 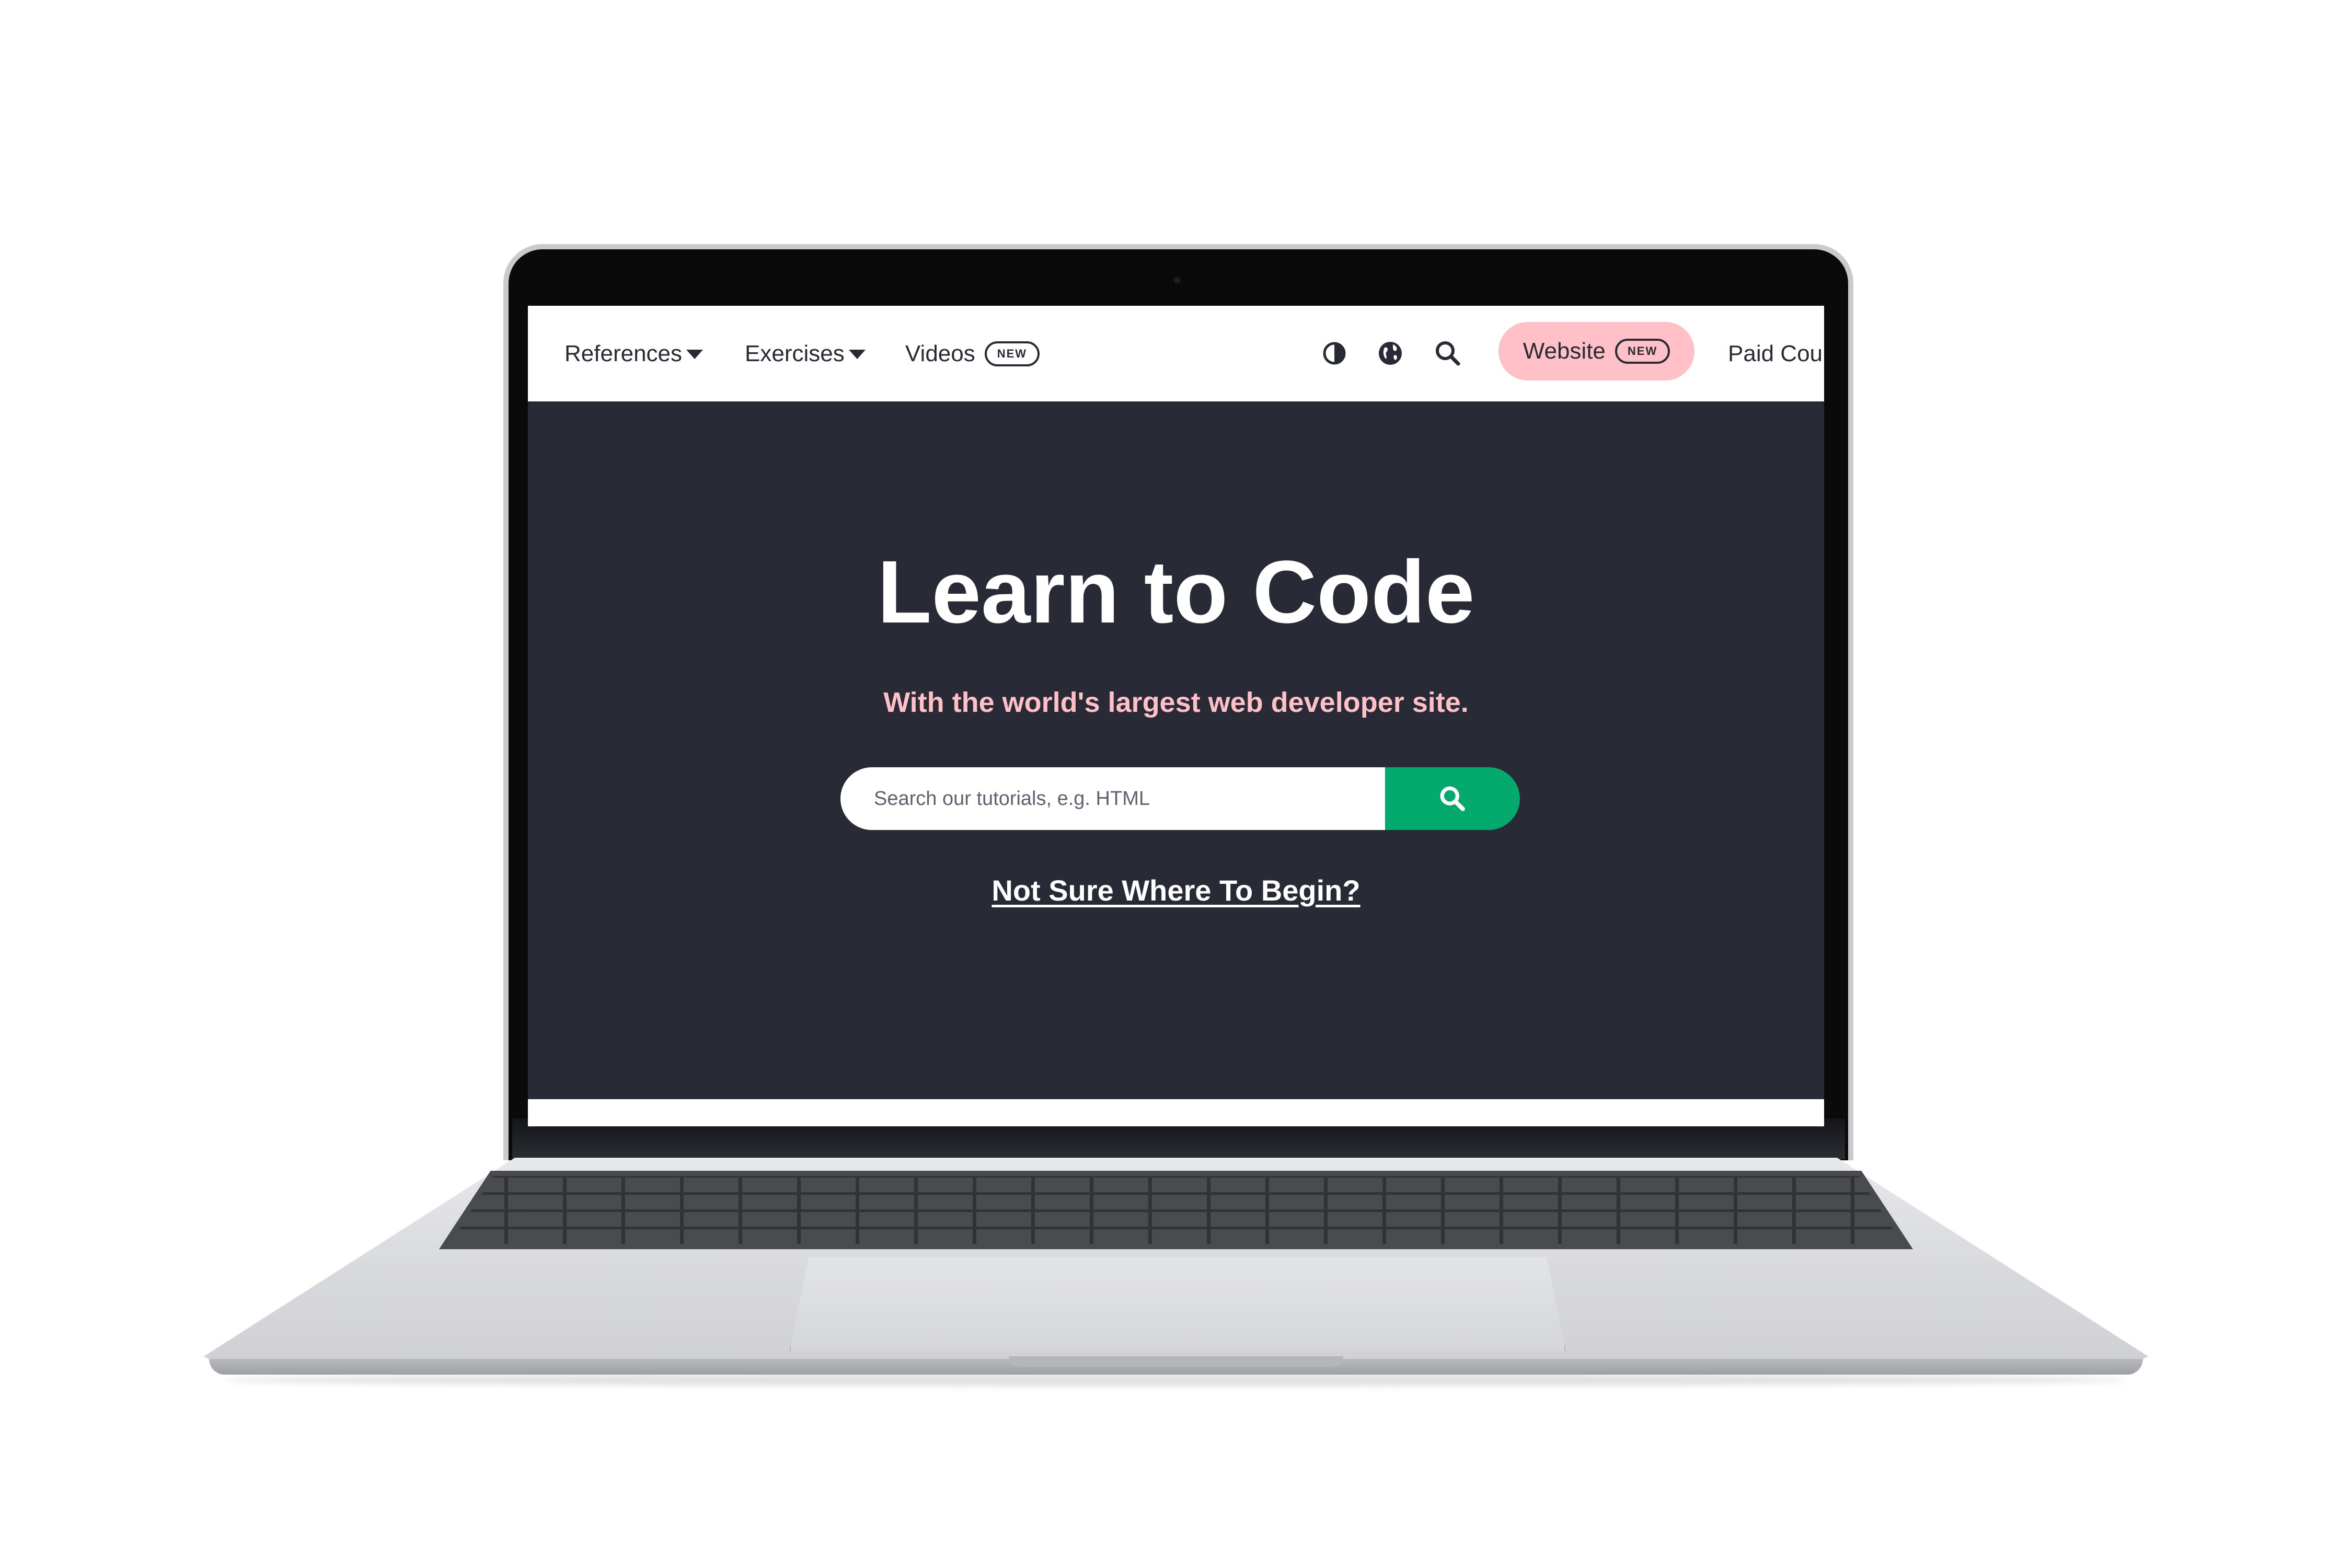 I want to click on laptop-notch, so click(x=1176, y=1361).